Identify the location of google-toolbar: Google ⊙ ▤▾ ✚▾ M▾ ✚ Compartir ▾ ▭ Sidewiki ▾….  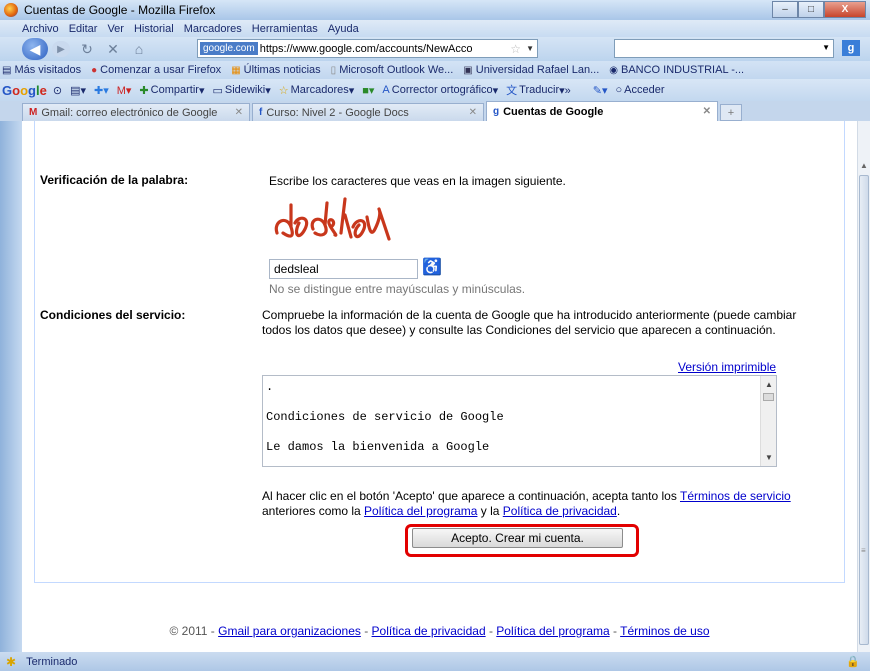
(435, 90).